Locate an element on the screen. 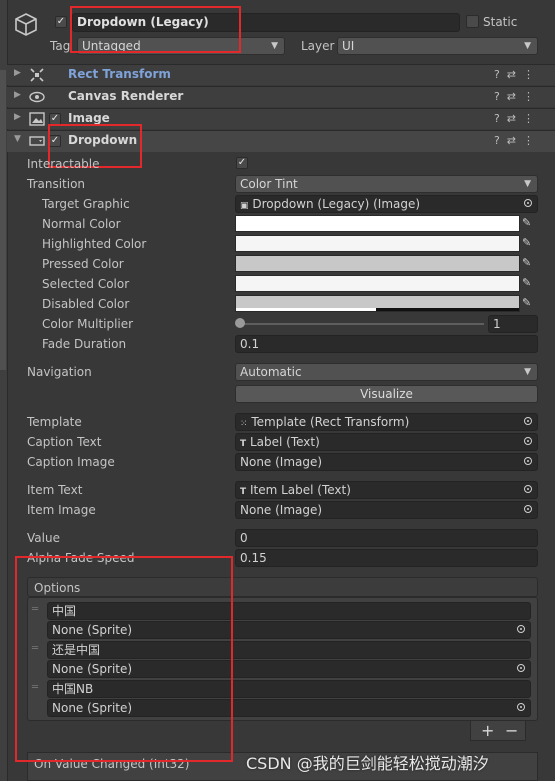 The height and width of the screenshot is (781, 555). transition-value: Color Tint is located at coordinates (269, 184).